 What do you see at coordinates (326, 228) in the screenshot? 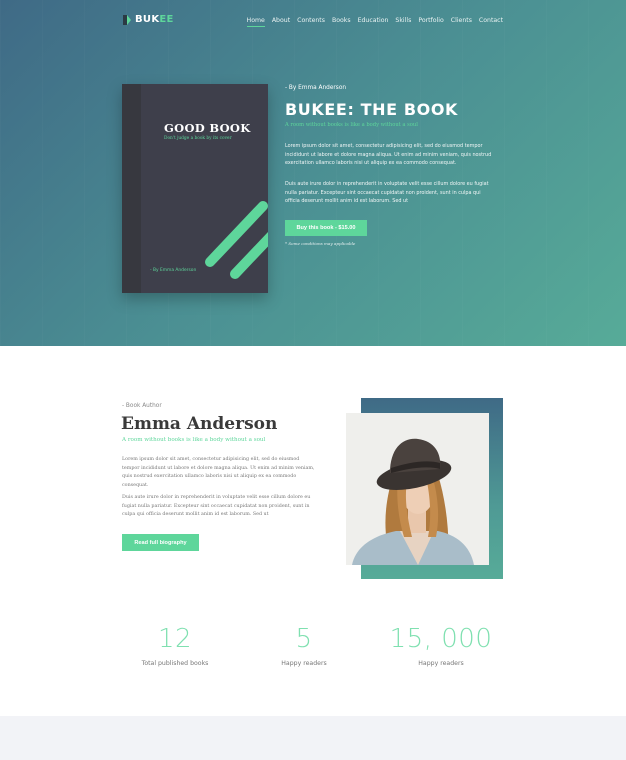
I see `buy-book-button: Buy this book - $15.00` at bounding box center [326, 228].